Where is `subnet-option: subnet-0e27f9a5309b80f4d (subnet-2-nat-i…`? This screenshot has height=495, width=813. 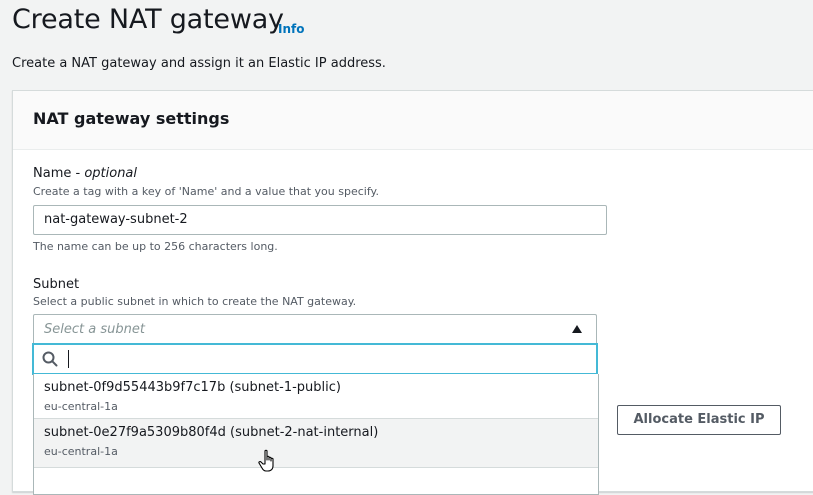 subnet-option: subnet-0e27f9a5309b80f4d (subnet-2-nat-i… is located at coordinates (316, 443).